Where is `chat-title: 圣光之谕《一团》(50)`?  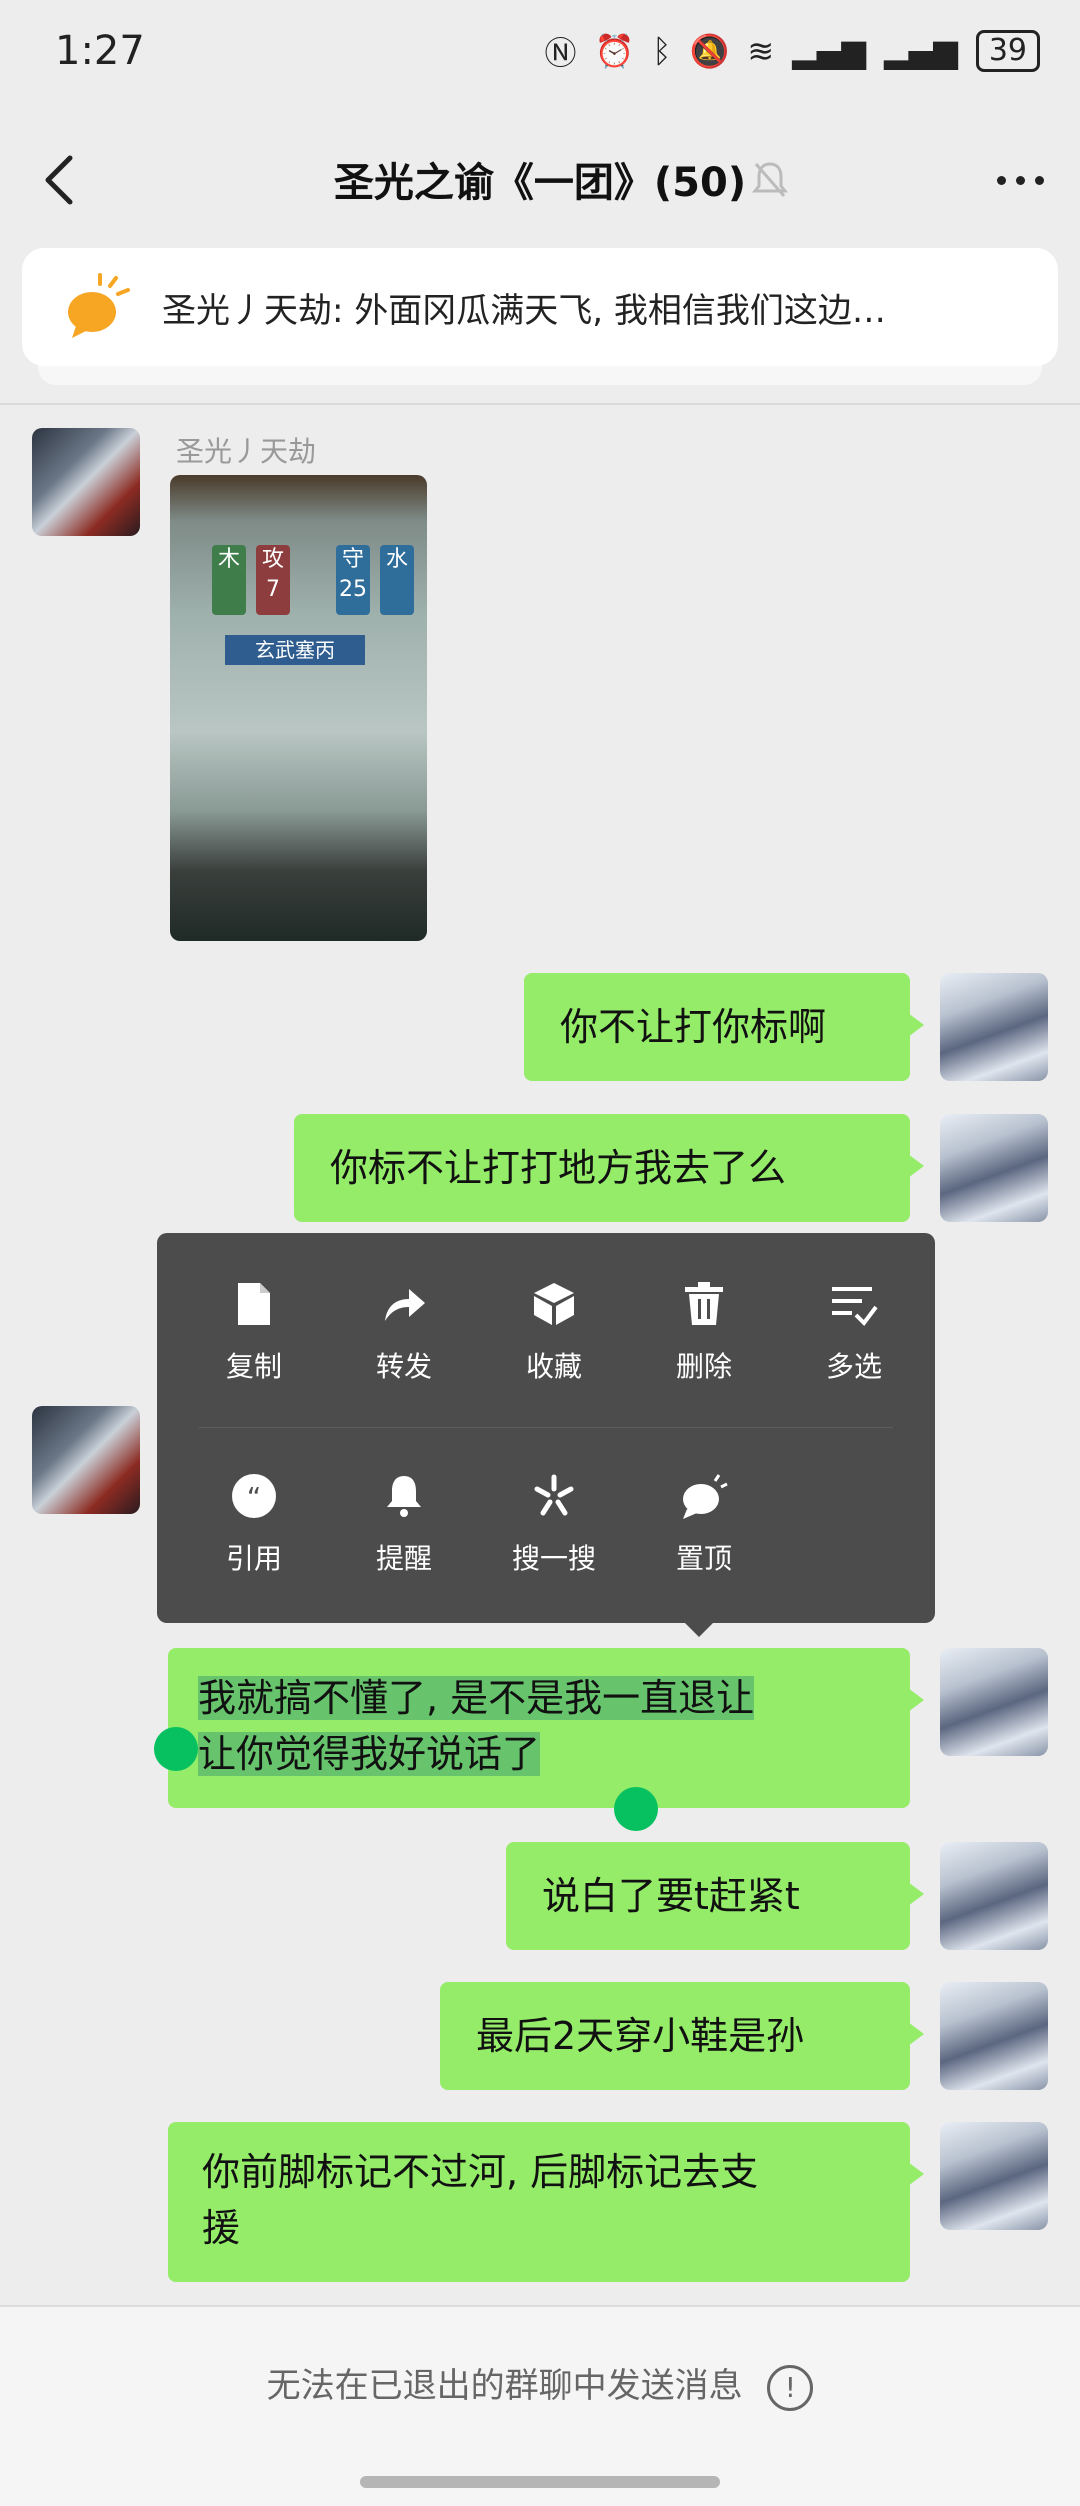 chat-title: 圣光之谕《一团》(50) is located at coordinates (540, 183).